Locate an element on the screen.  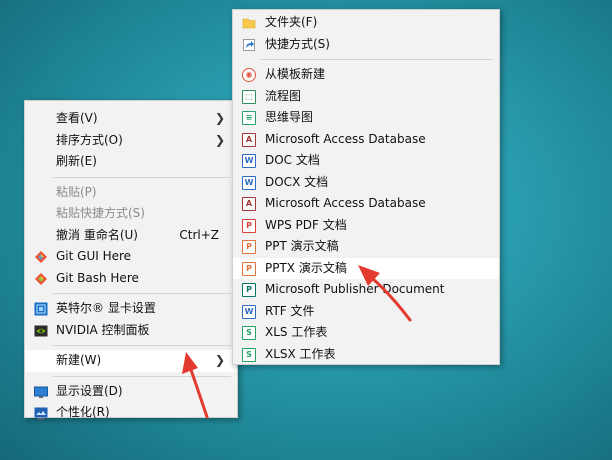
annotation-arrows is located at coordinates (297, 342).